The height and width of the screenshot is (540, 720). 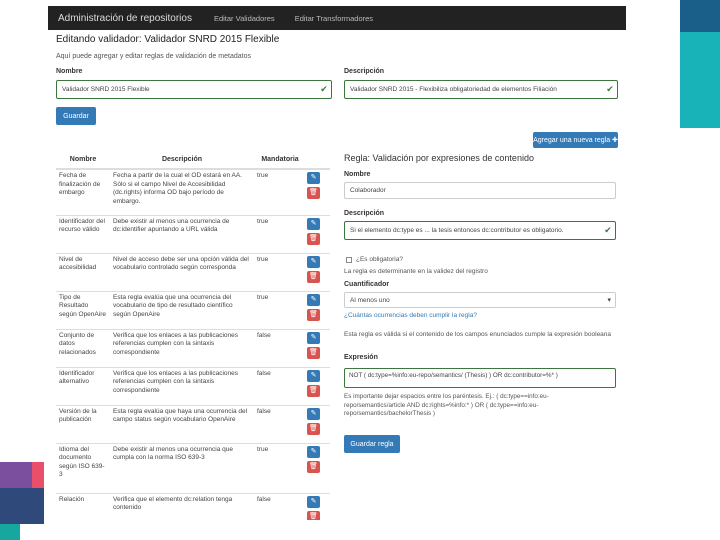 I want to click on quantifier-select: Al menos uno ▾, so click(x=480, y=300).